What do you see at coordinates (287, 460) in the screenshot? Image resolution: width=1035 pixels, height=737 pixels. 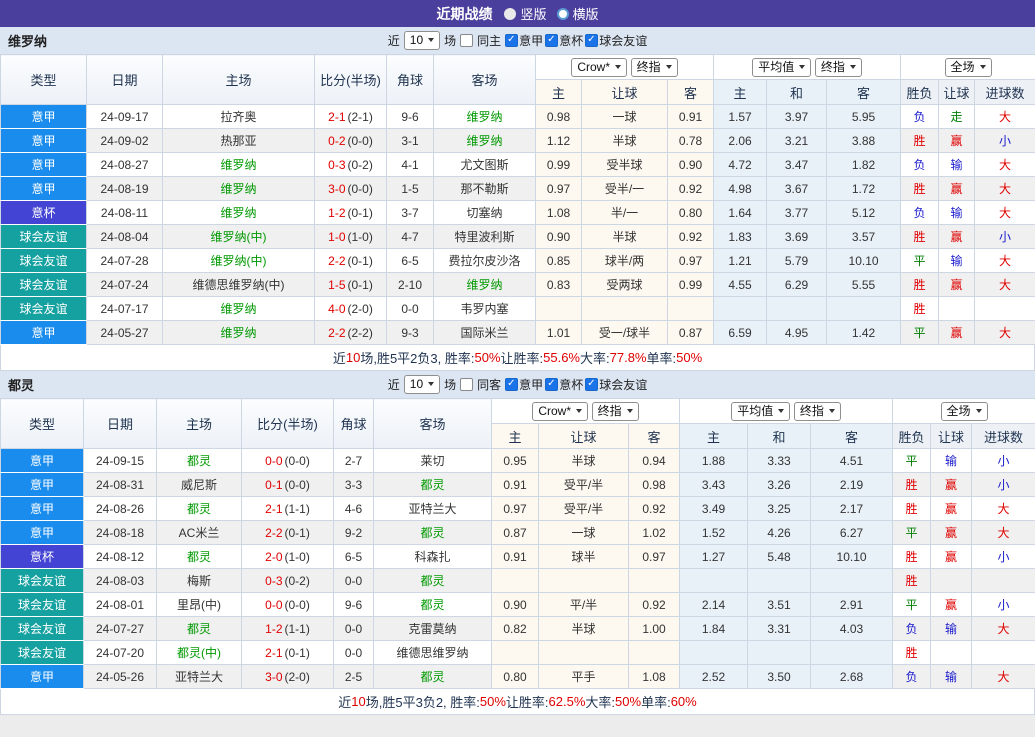 I see `score-cell: 0-0 (0-0)` at bounding box center [287, 460].